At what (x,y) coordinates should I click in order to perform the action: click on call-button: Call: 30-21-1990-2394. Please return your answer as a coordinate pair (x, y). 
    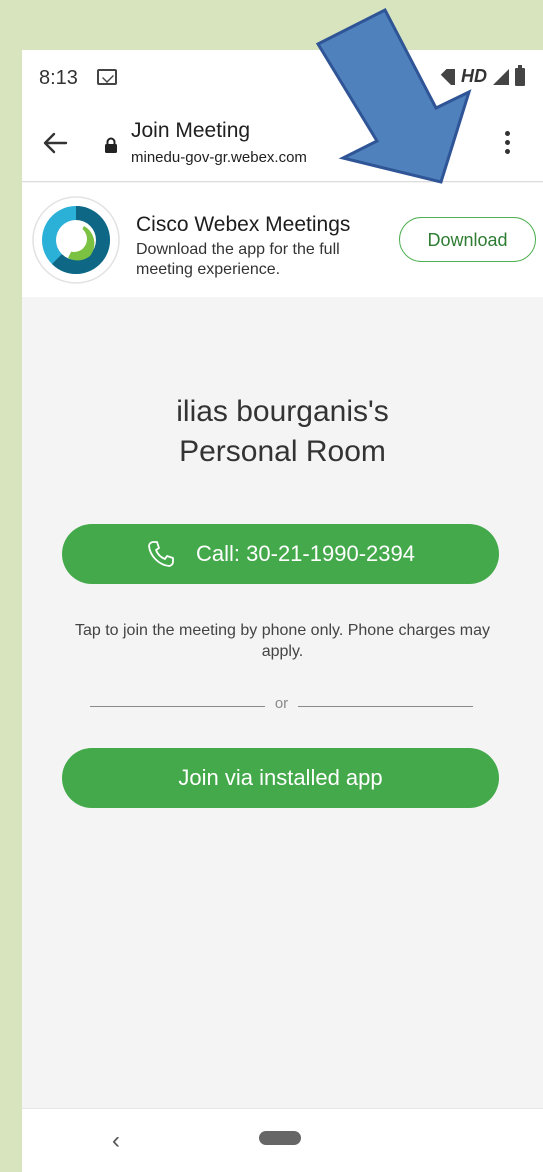
    Looking at the image, I should click on (280, 554).